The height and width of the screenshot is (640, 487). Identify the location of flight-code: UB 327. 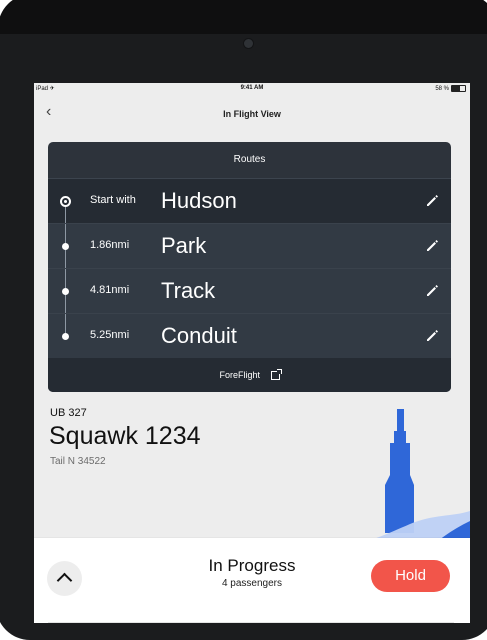
(68, 413).